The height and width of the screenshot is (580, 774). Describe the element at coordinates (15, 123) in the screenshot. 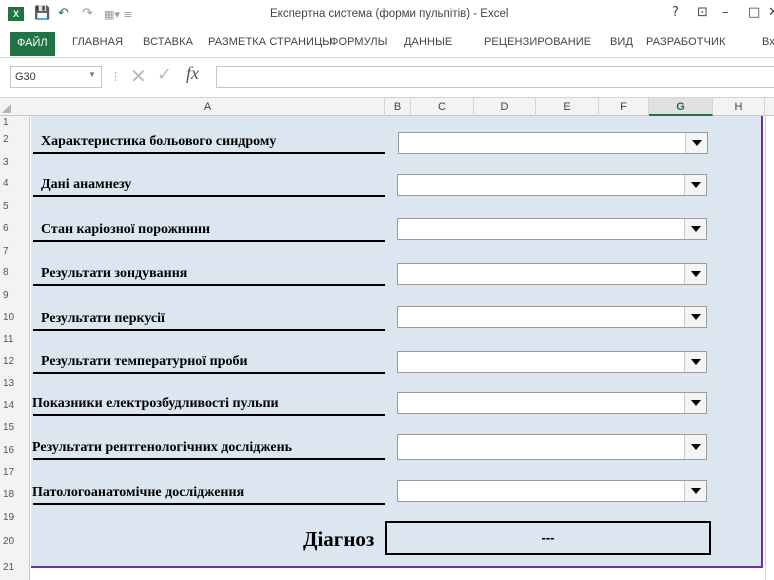

I see `row-header: 1` at that location.